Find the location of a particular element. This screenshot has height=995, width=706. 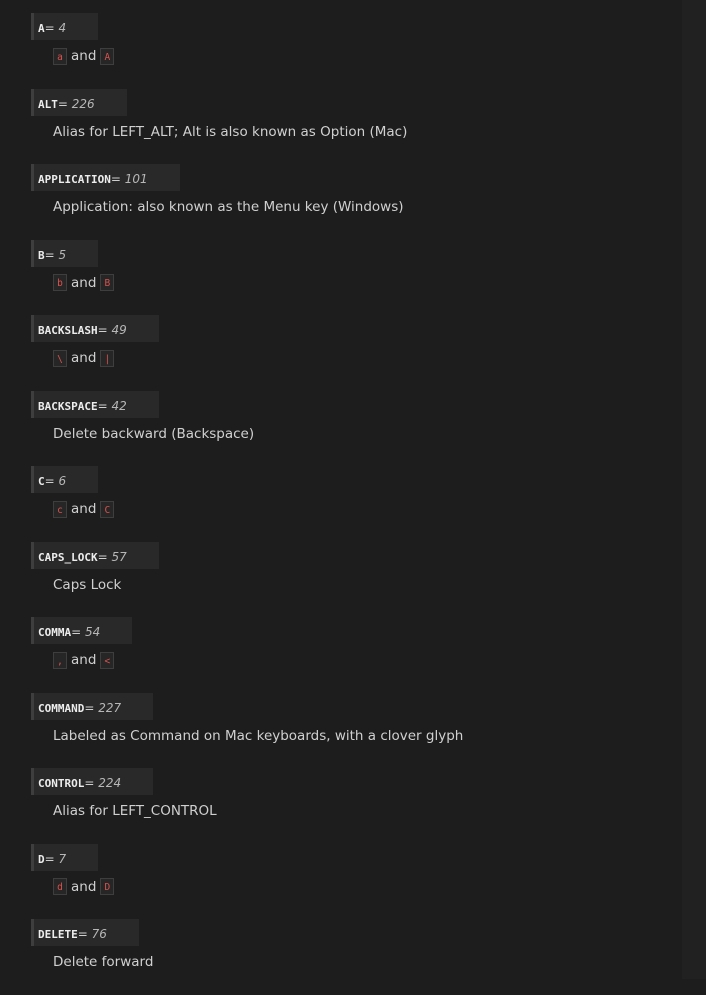

lowercase-key: c is located at coordinates (60, 509).